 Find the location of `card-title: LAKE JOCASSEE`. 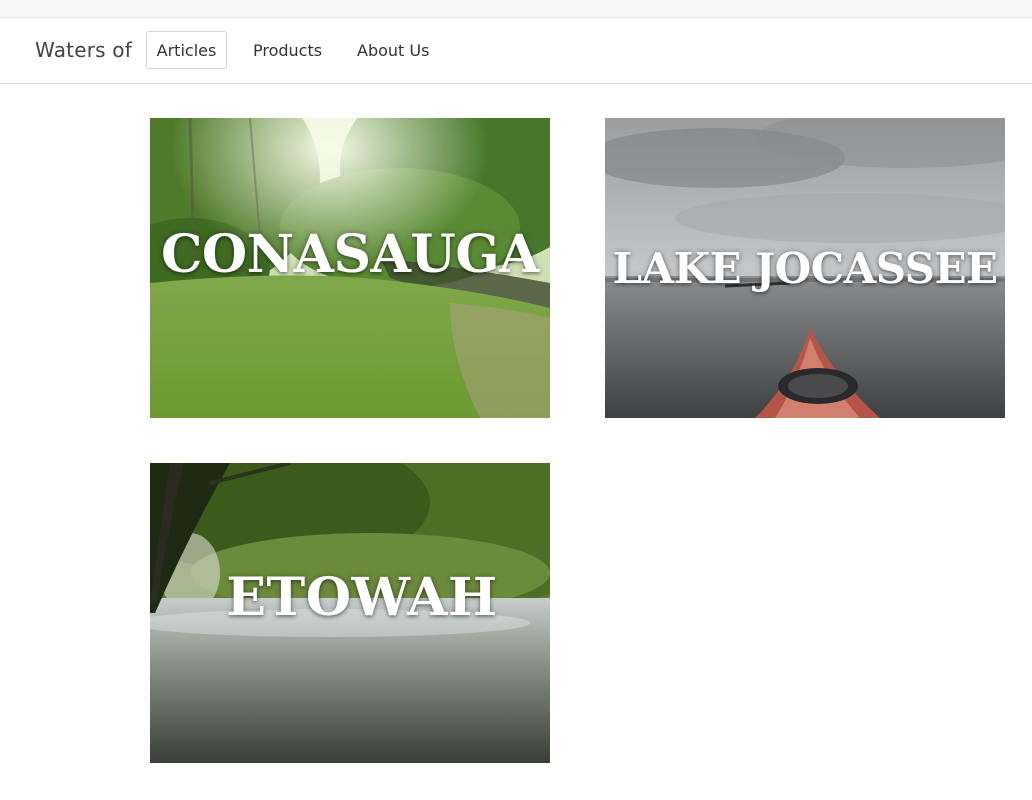

card-title: LAKE JOCASSEE is located at coordinates (805, 268).